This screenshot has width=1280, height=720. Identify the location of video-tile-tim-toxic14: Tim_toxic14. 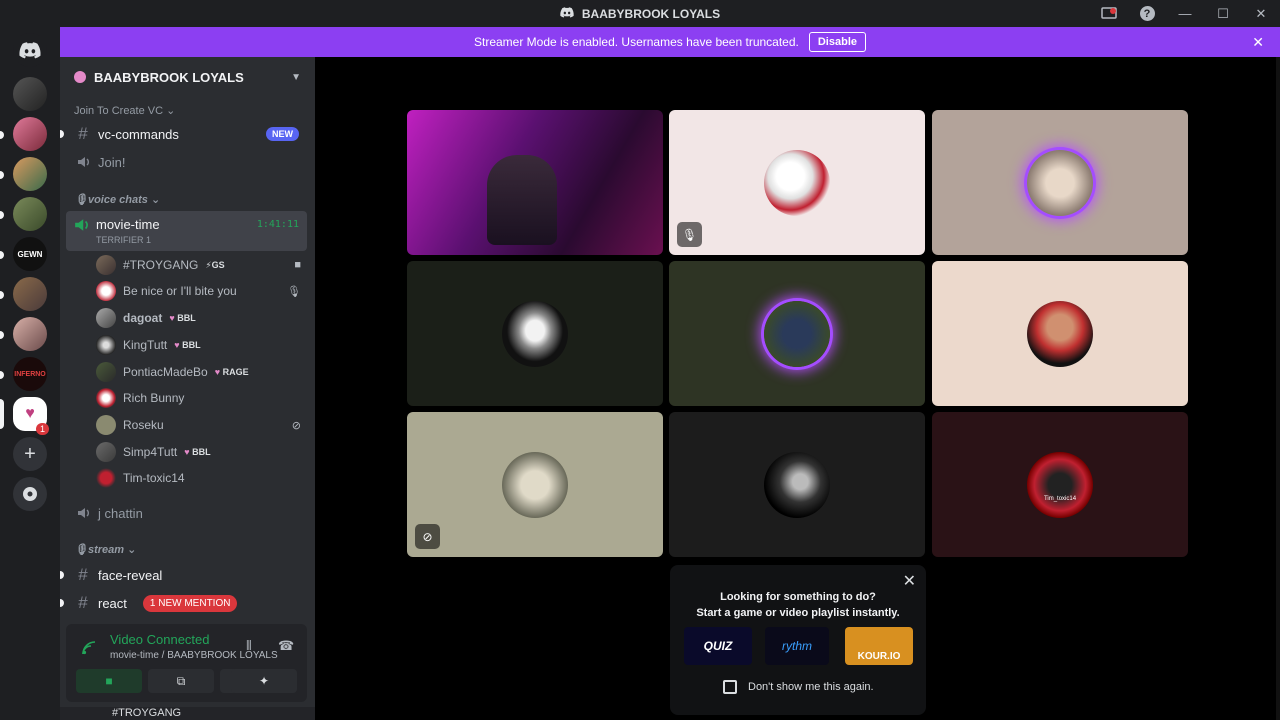
(1060, 484).